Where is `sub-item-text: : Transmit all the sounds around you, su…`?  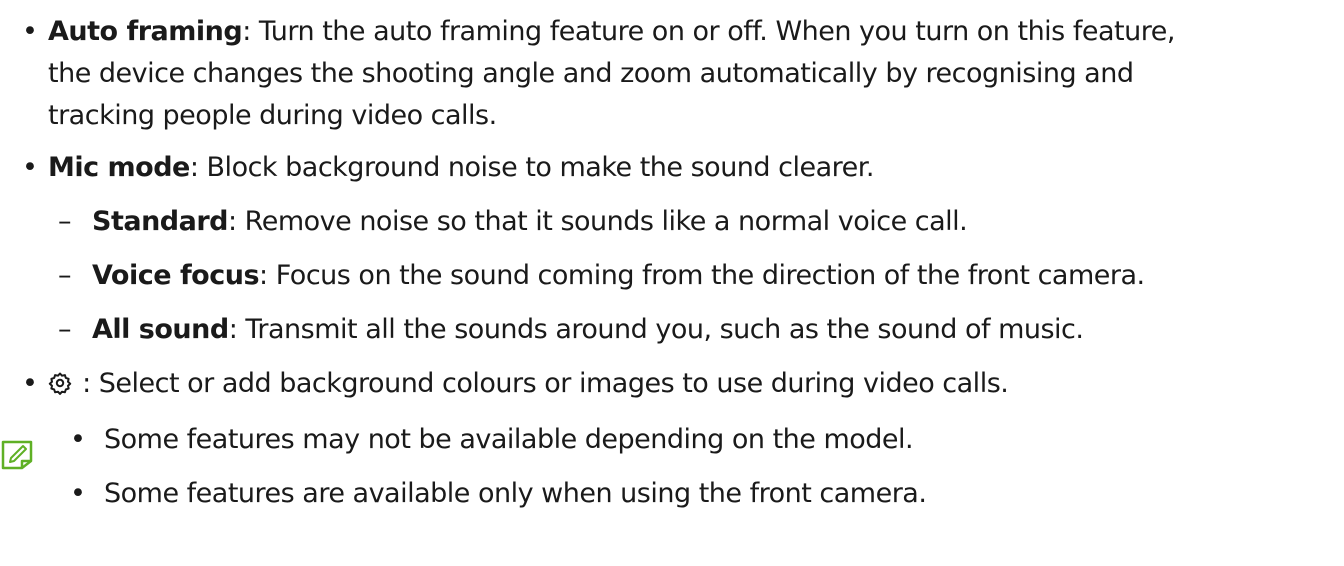 sub-item-text: : Transmit all the sounds around you, su… is located at coordinates (656, 329).